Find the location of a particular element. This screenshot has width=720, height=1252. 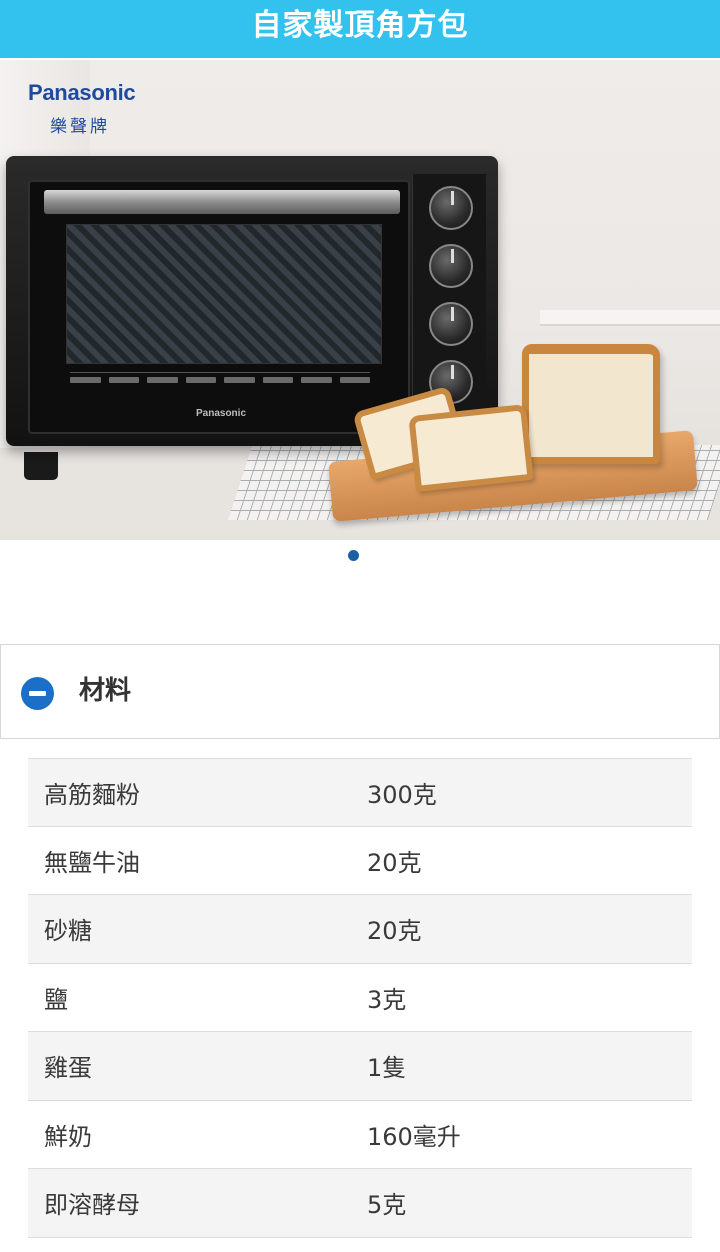

table-row: 鹽 3克 is located at coordinates (360, 997).